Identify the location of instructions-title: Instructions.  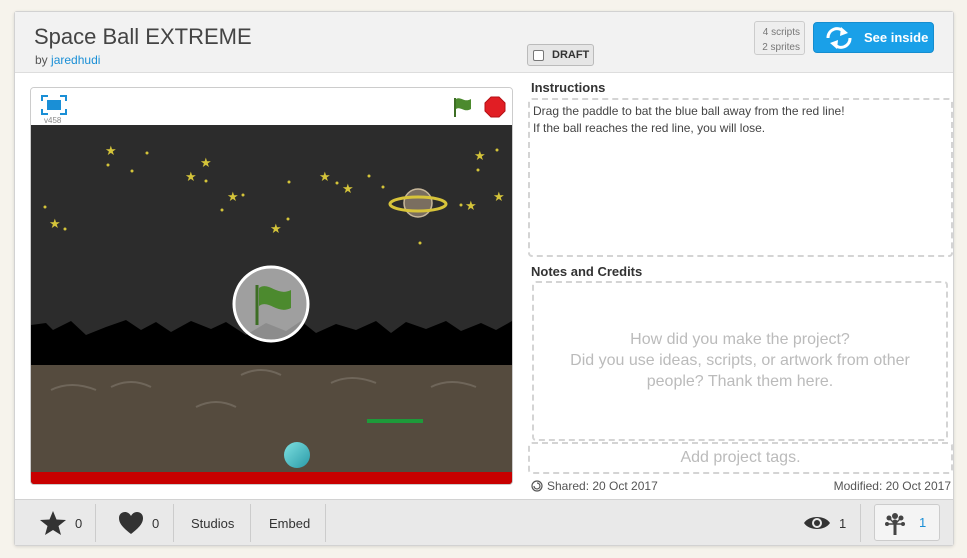
(568, 87).